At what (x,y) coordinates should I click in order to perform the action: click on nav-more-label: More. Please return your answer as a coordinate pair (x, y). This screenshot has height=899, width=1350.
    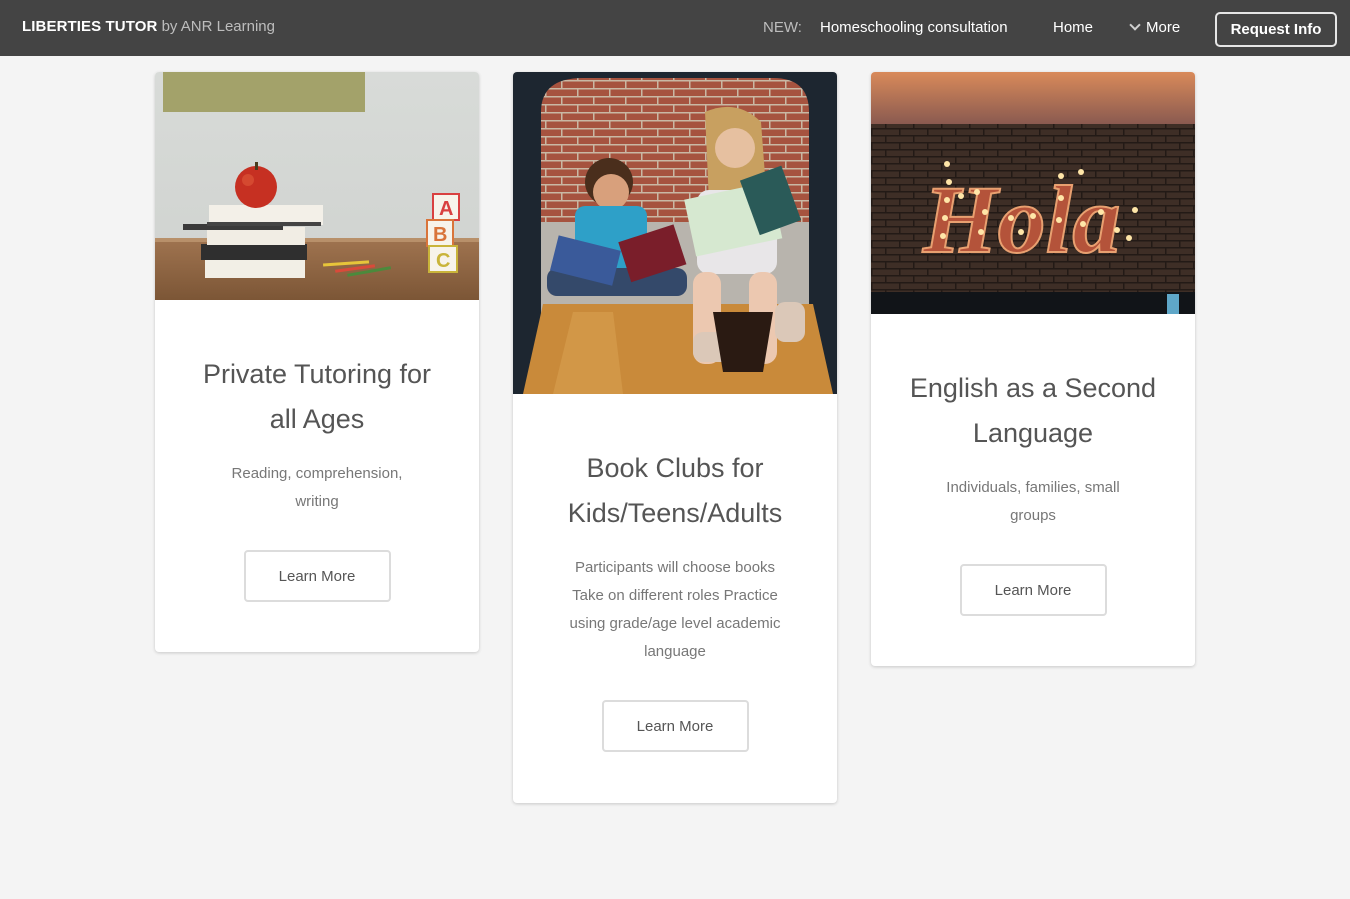
    Looking at the image, I should click on (1163, 27).